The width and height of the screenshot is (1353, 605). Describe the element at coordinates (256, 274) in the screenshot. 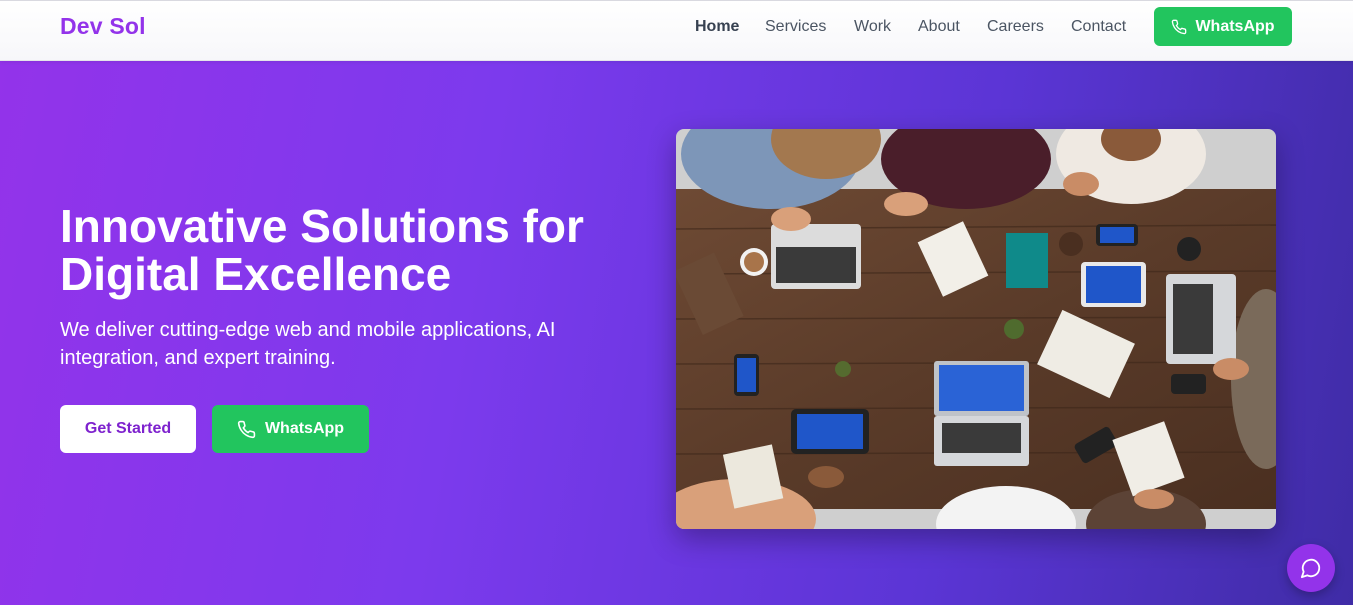

I see `hero-title-line2: Digital Excellence` at that location.